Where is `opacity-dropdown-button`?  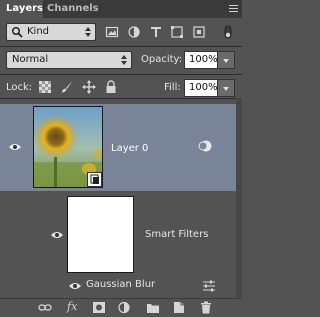
opacity-dropdown-button is located at coordinates (226, 60).